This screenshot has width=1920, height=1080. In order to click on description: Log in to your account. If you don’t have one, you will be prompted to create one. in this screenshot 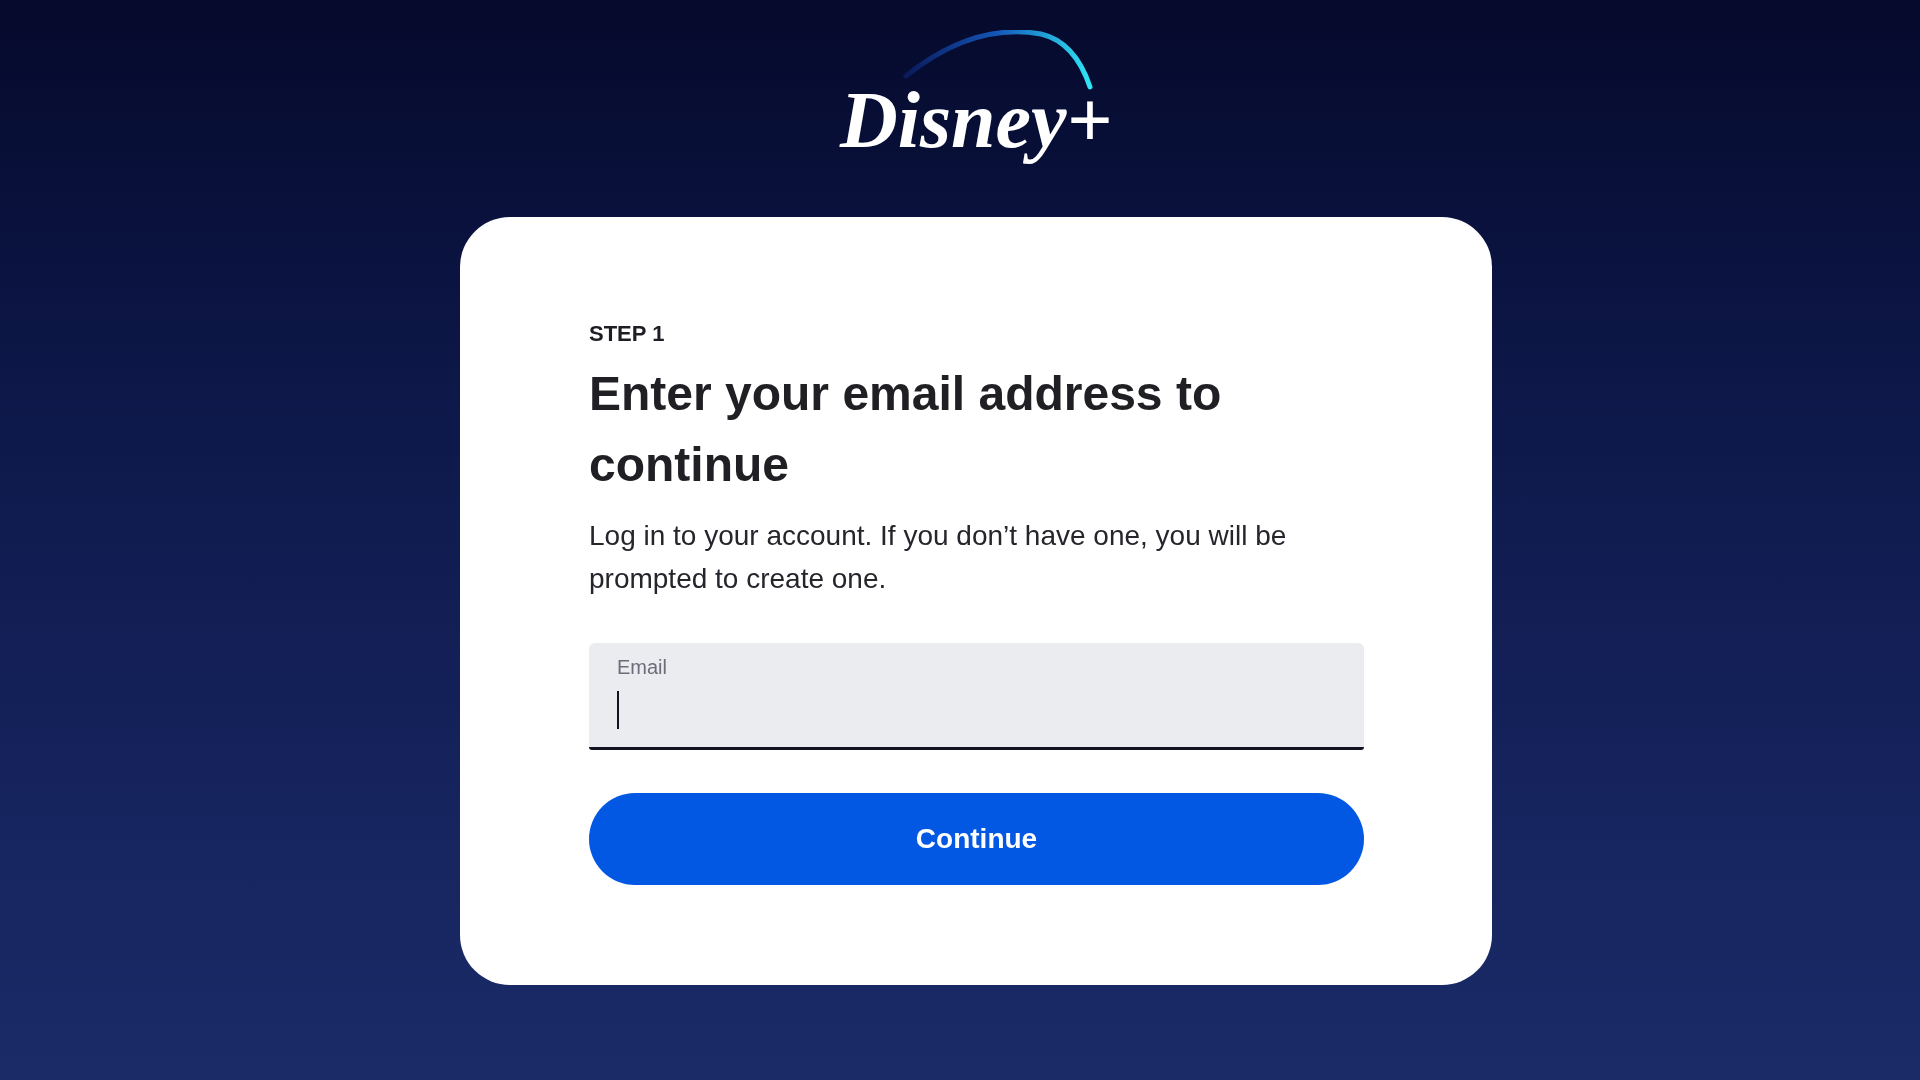, I will do `click(938, 557)`.